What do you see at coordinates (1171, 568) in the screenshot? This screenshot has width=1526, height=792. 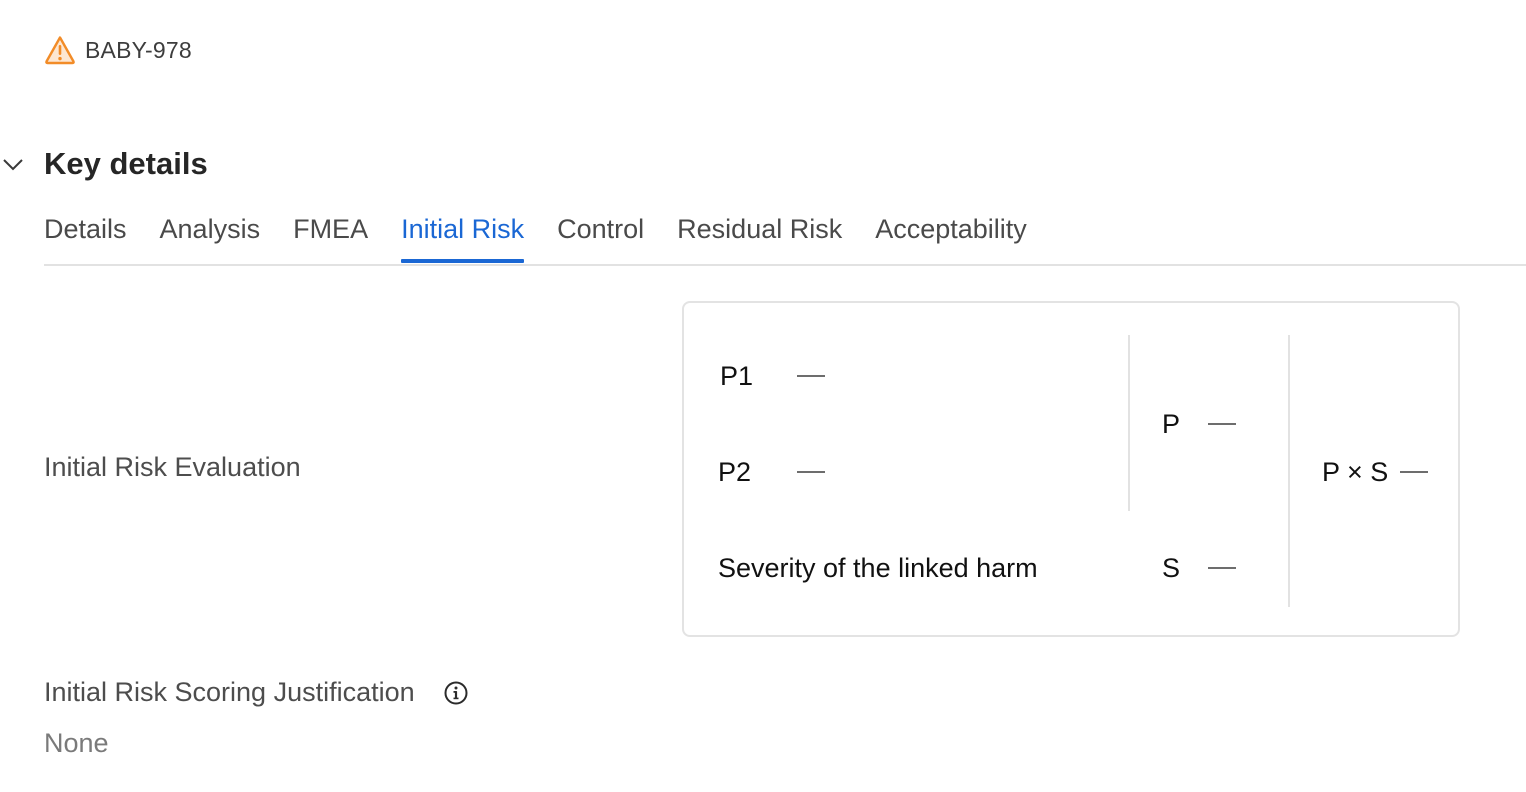 I see `s-label: S` at bounding box center [1171, 568].